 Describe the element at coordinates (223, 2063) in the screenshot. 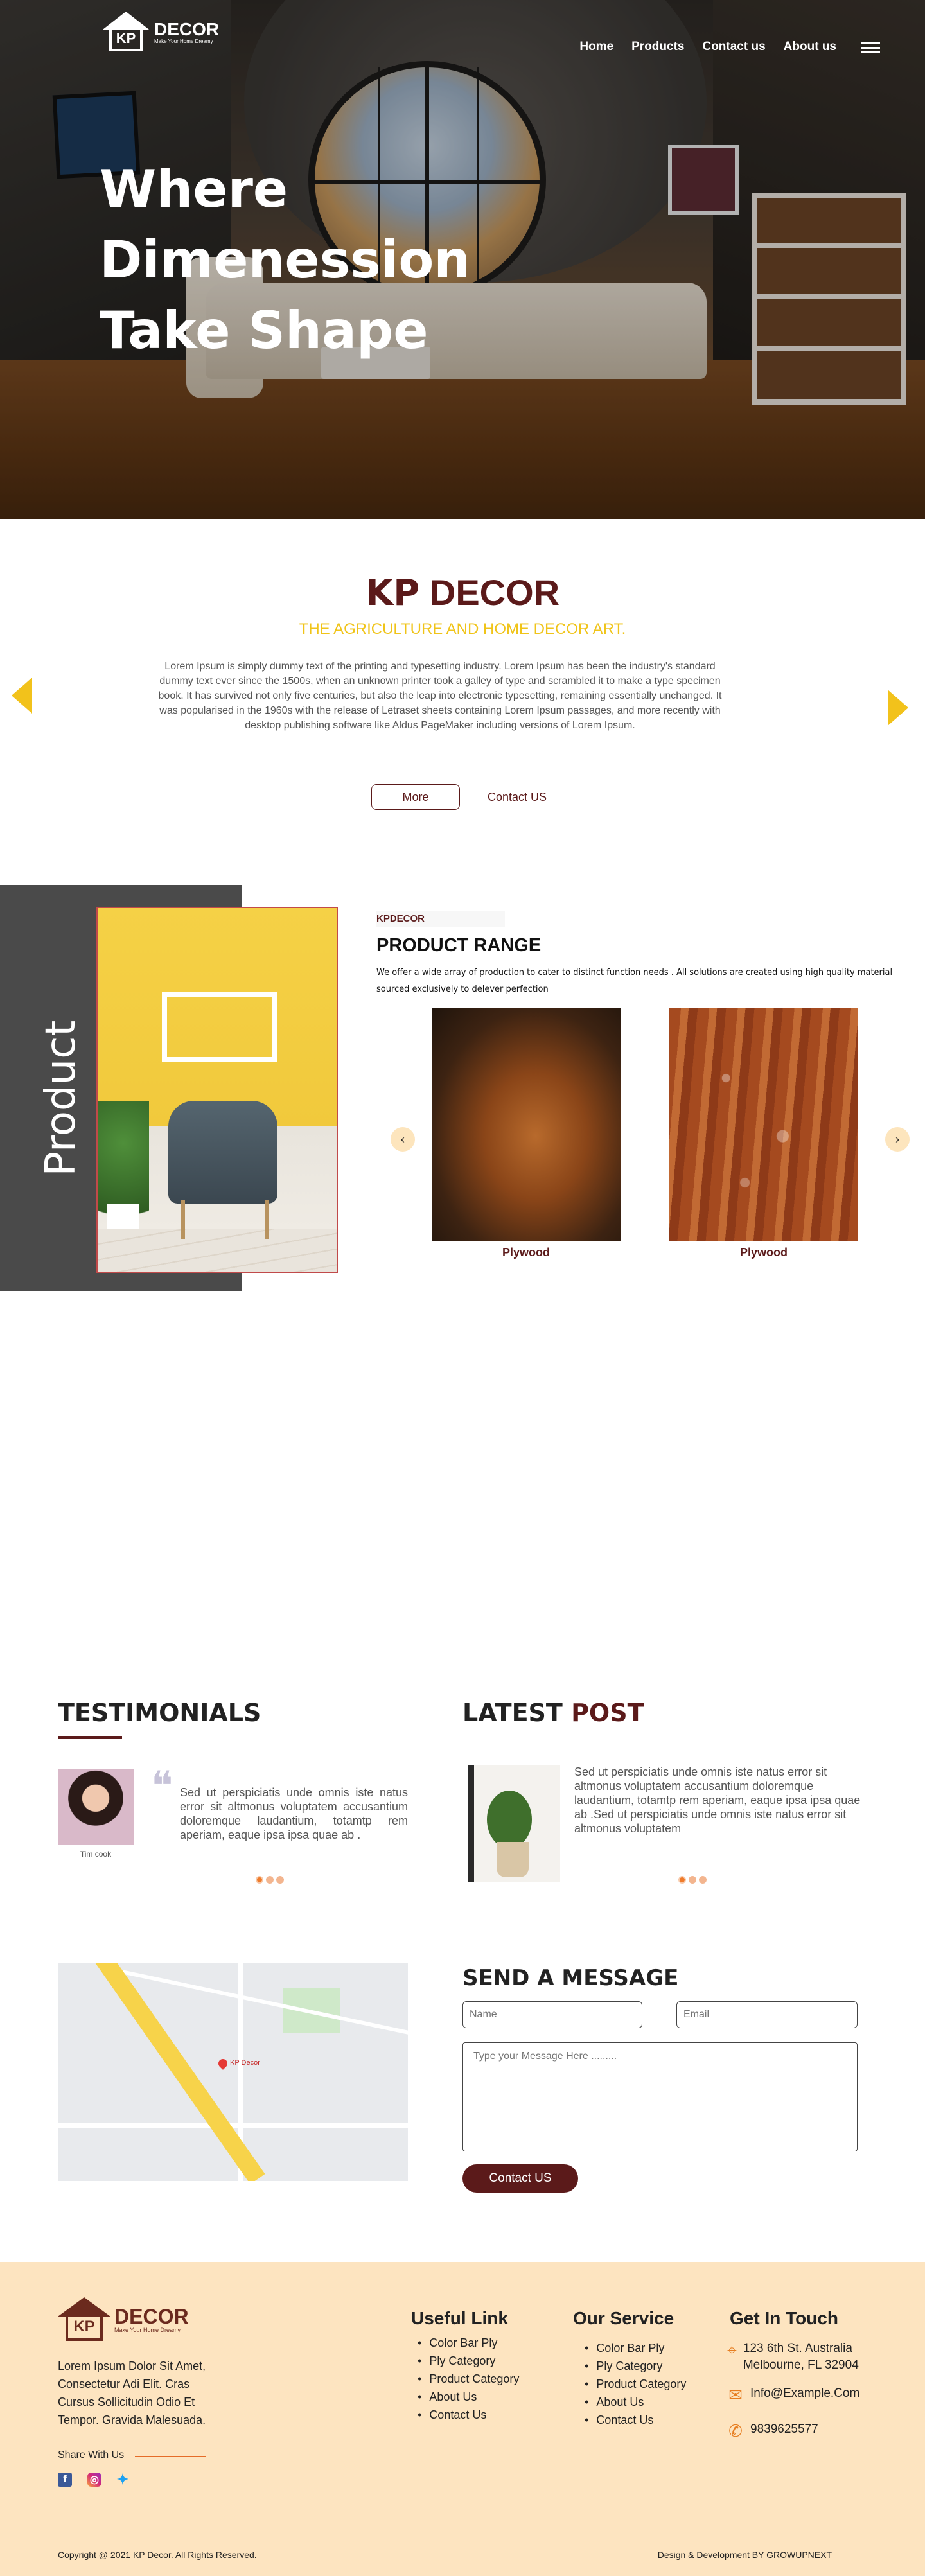

I see `map-pin-icon` at that location.